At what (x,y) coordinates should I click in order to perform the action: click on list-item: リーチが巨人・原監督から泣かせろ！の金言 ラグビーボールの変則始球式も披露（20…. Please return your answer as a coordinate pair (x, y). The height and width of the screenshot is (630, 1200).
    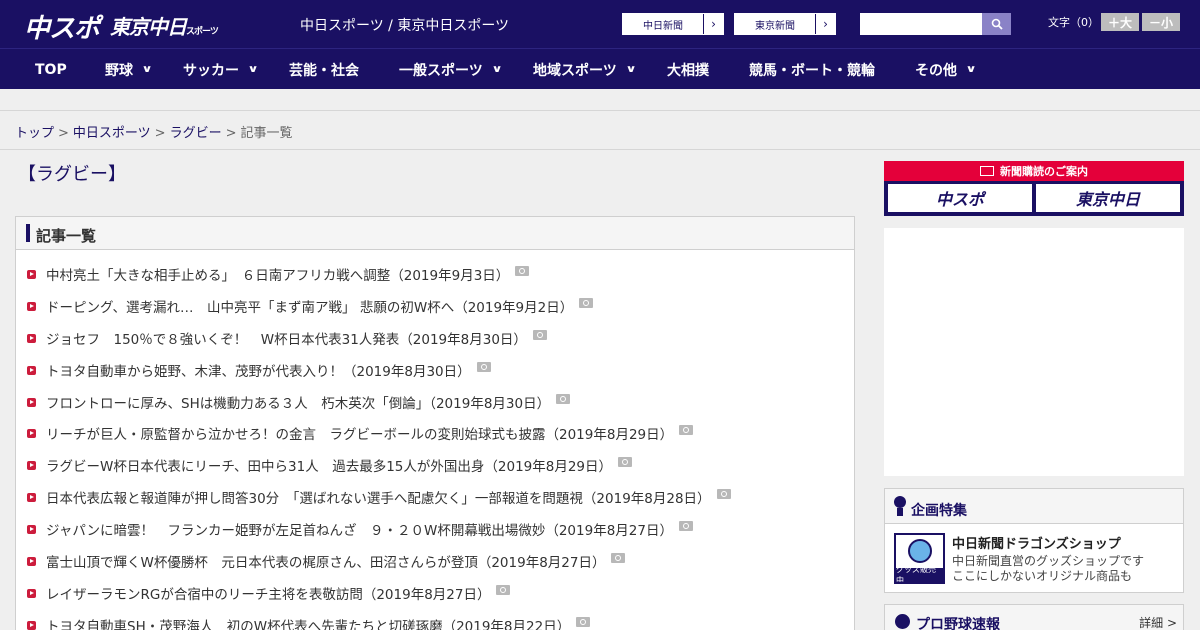
    Looking at the image, I should click on (435, 433).